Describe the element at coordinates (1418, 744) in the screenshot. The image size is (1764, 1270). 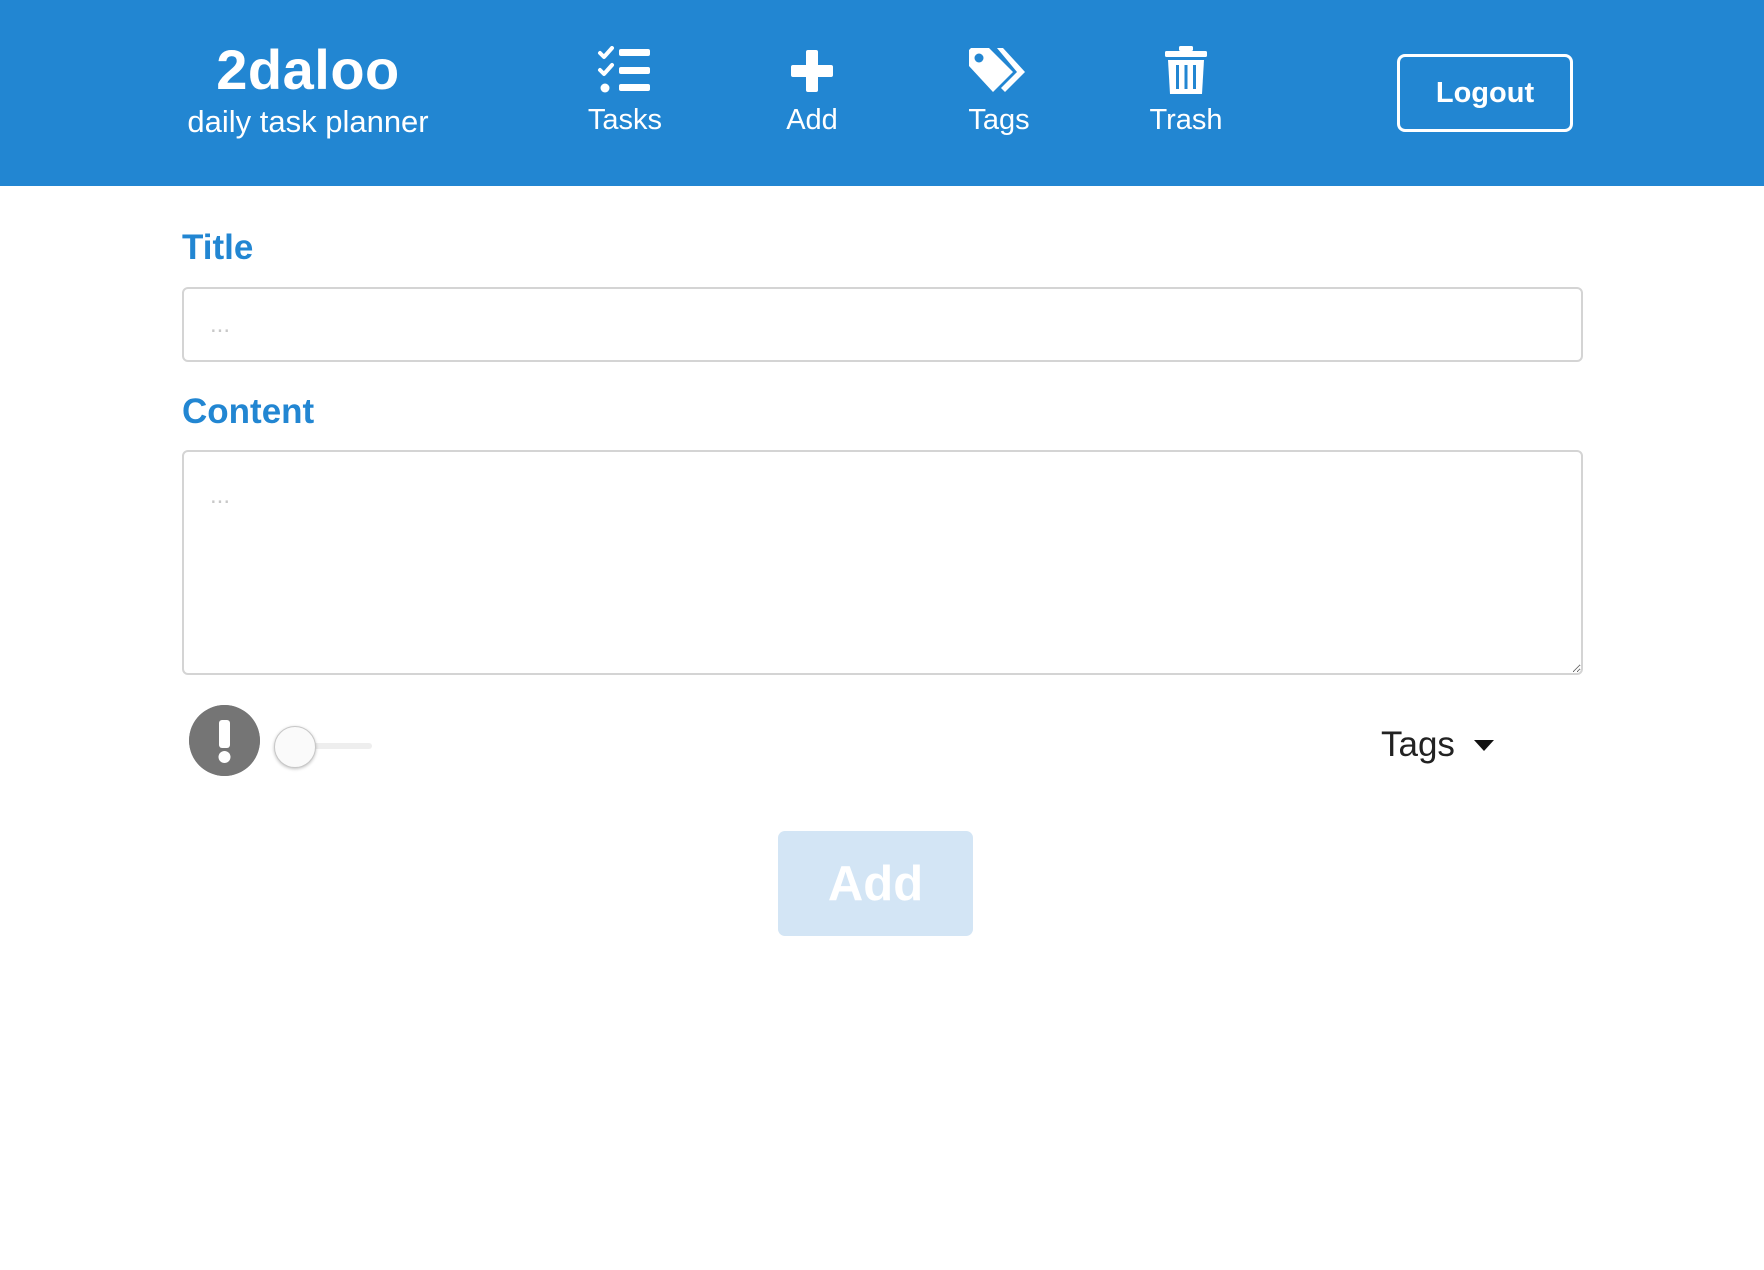
I see `tags-dropdown-label: Tags` at that location.